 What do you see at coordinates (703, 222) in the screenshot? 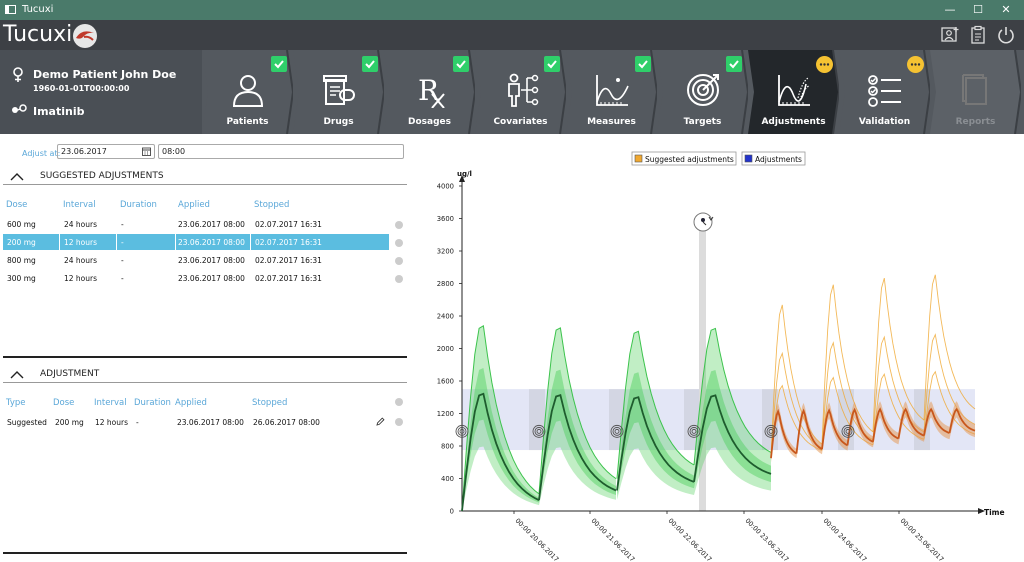
I see `measure-marker-icon` at bounding box center [703, 222].